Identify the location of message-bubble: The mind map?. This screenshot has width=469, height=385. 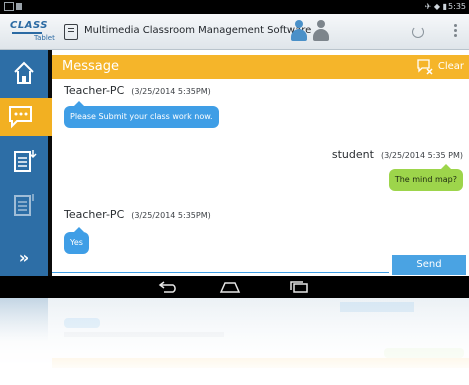
(425, 177).